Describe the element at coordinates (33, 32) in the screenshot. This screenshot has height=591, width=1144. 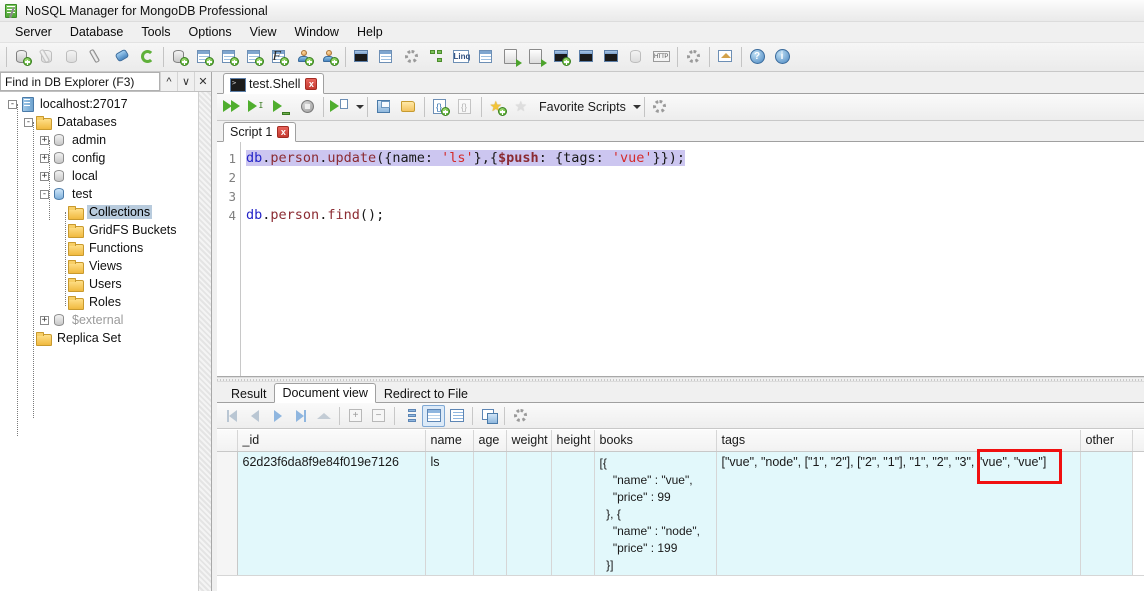
I see `menu-server: Server` at that location.